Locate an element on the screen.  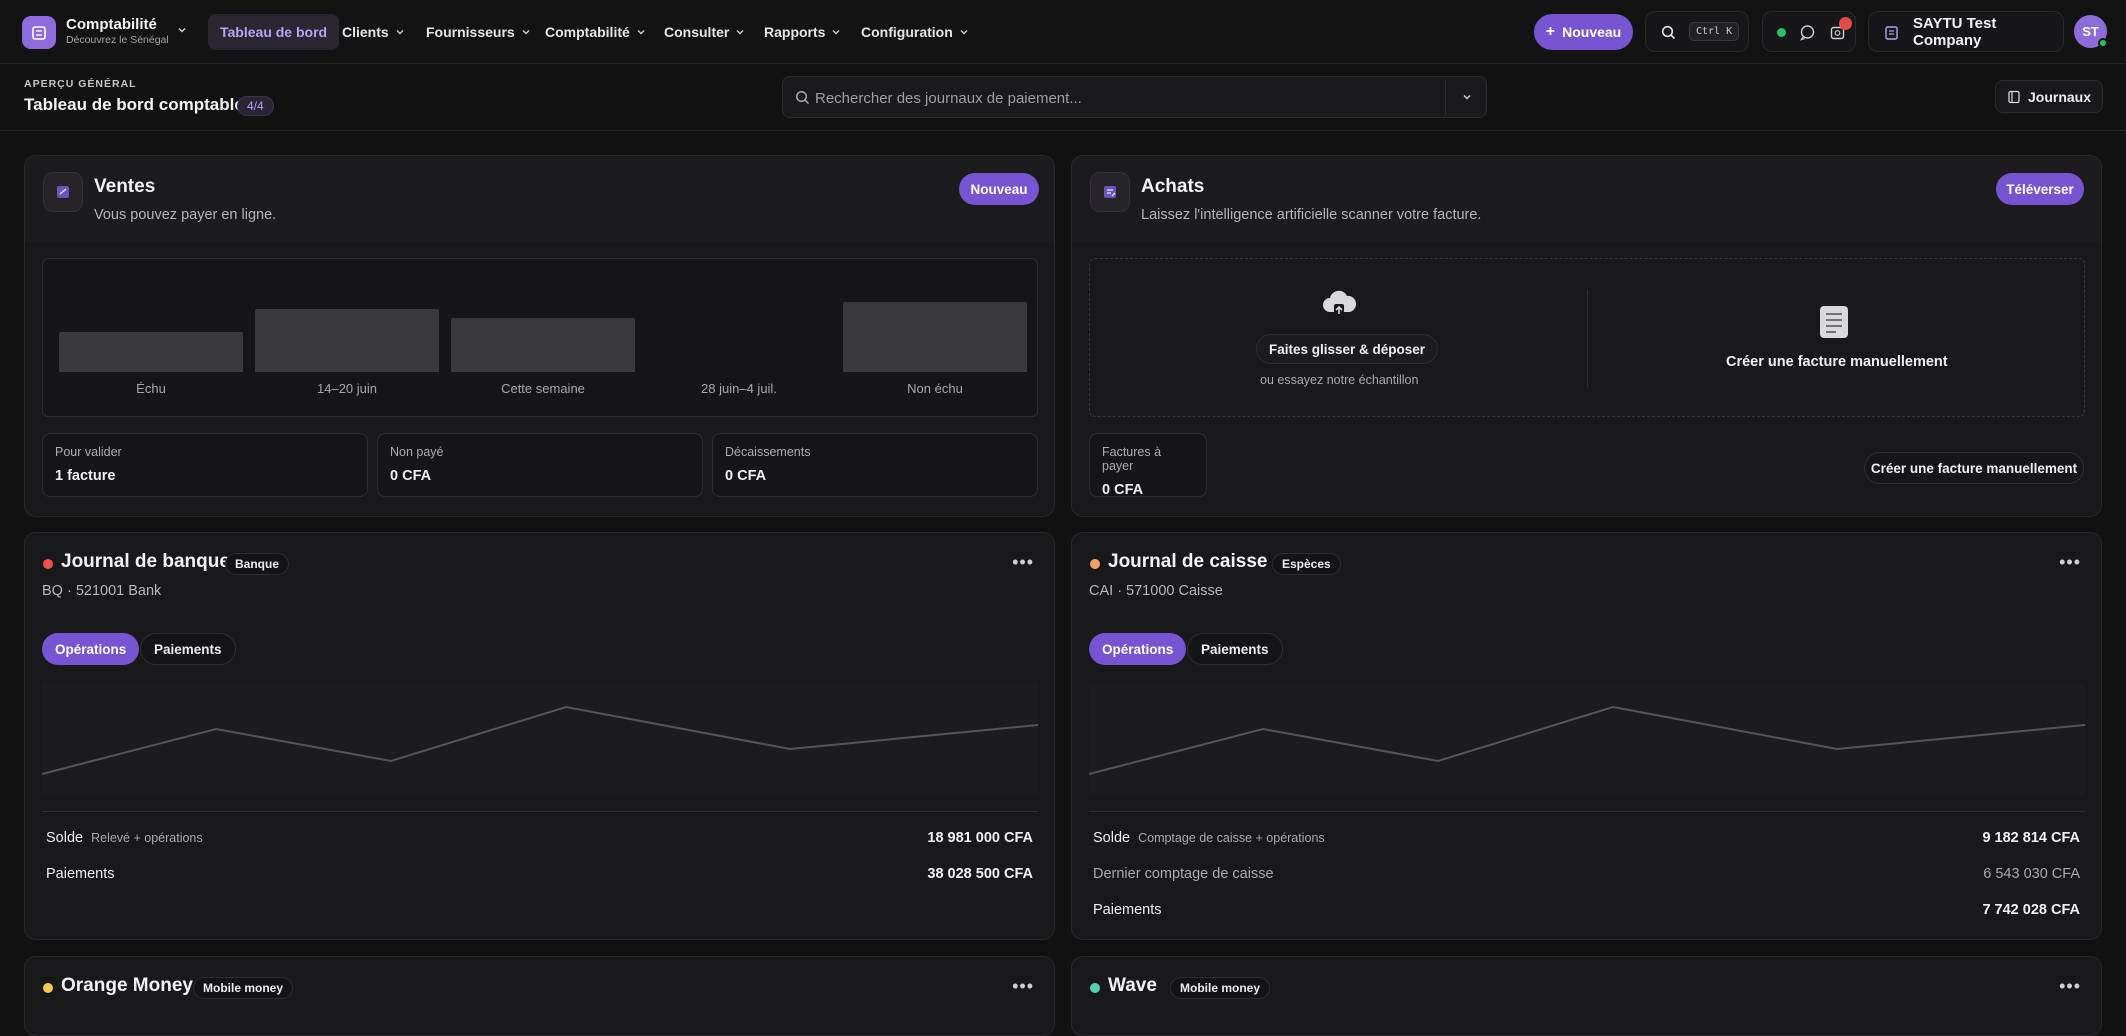
journal-search-input is located at coordinates (1115, 98).